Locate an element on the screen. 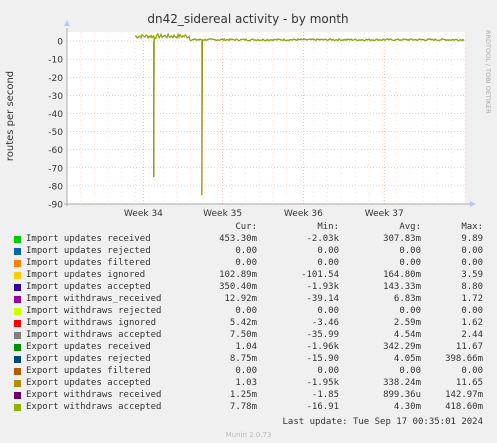  legend-cur: 1.04 is located at coordinates (246, 347).